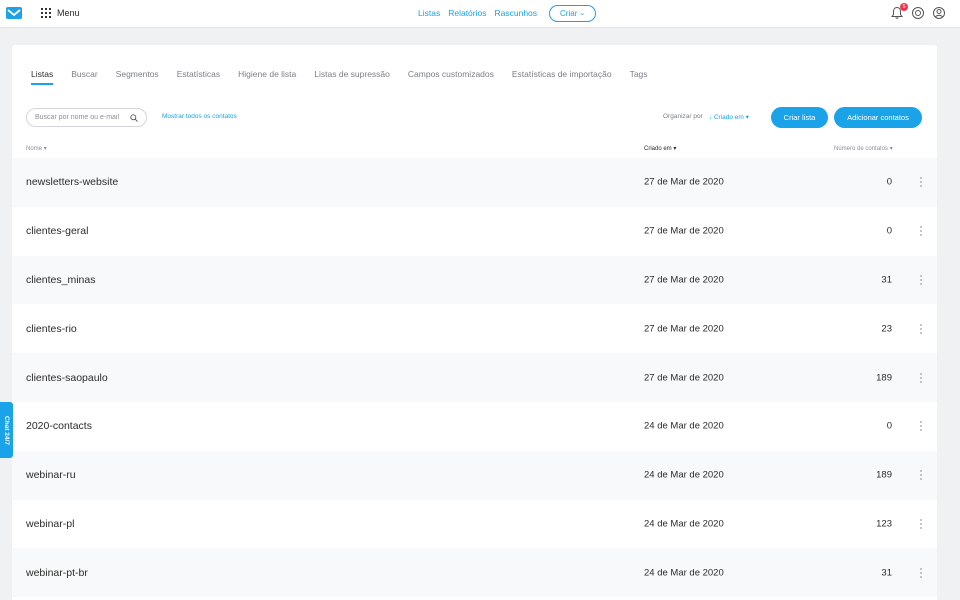 This screenshot has height=600, width=960. I want to click on search-icon, so click(134, 118).